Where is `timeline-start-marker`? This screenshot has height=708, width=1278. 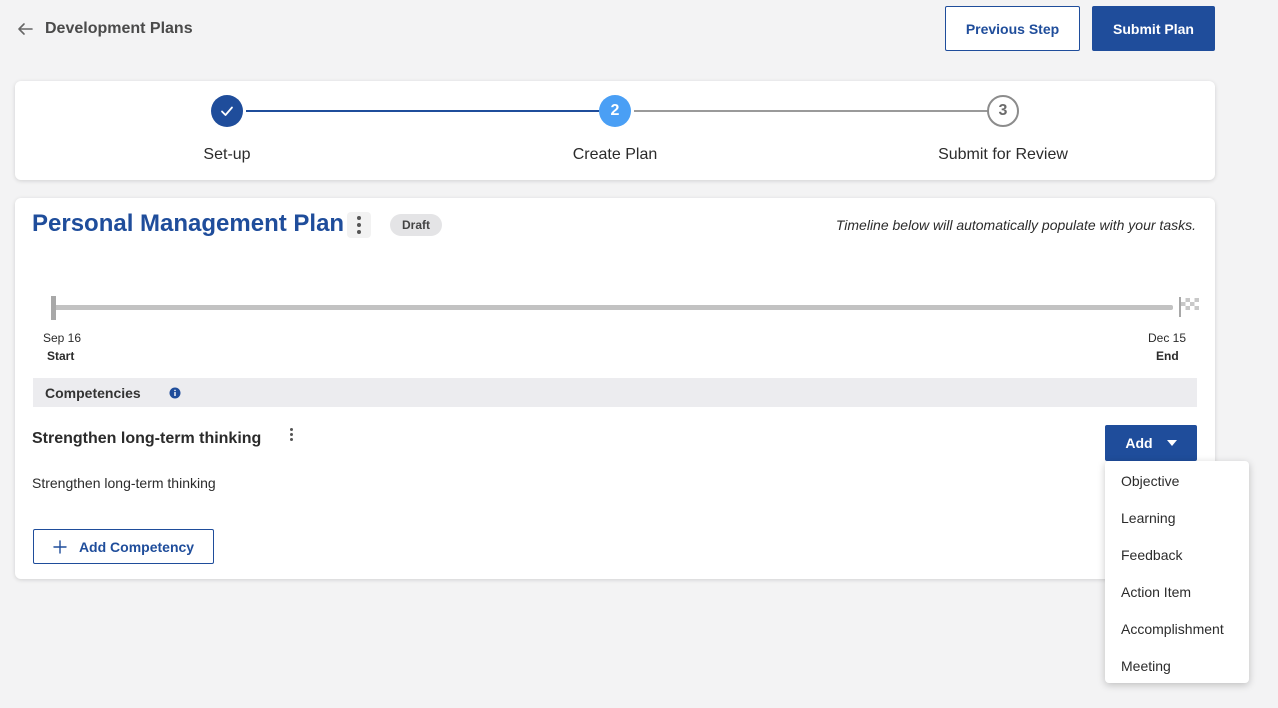 timeline-start-marker is located at coordinates (53, 308).